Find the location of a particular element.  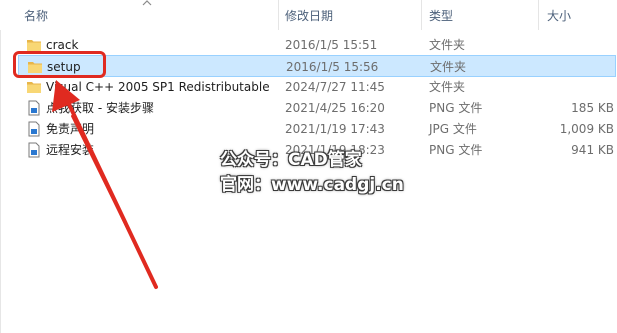

pane-left-border is located at coordinates (0, 181).